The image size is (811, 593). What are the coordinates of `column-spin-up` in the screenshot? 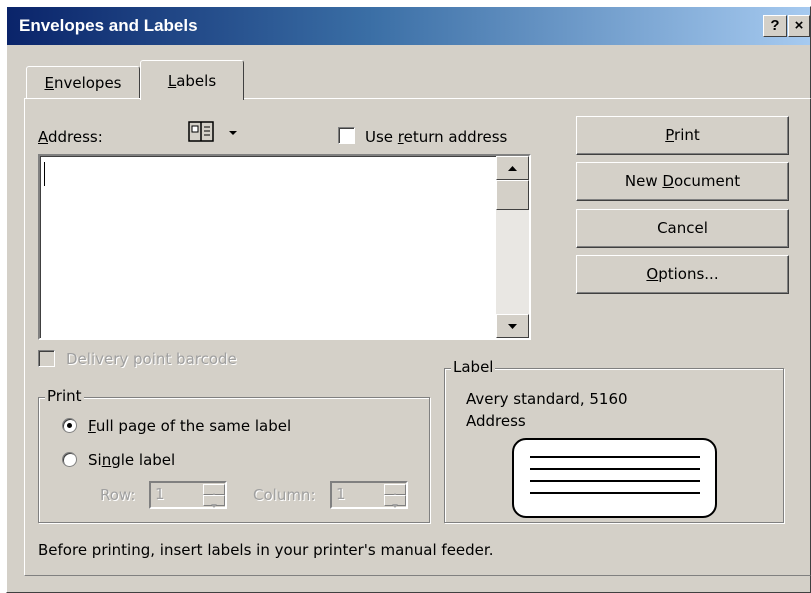 It's located at (395, 490).